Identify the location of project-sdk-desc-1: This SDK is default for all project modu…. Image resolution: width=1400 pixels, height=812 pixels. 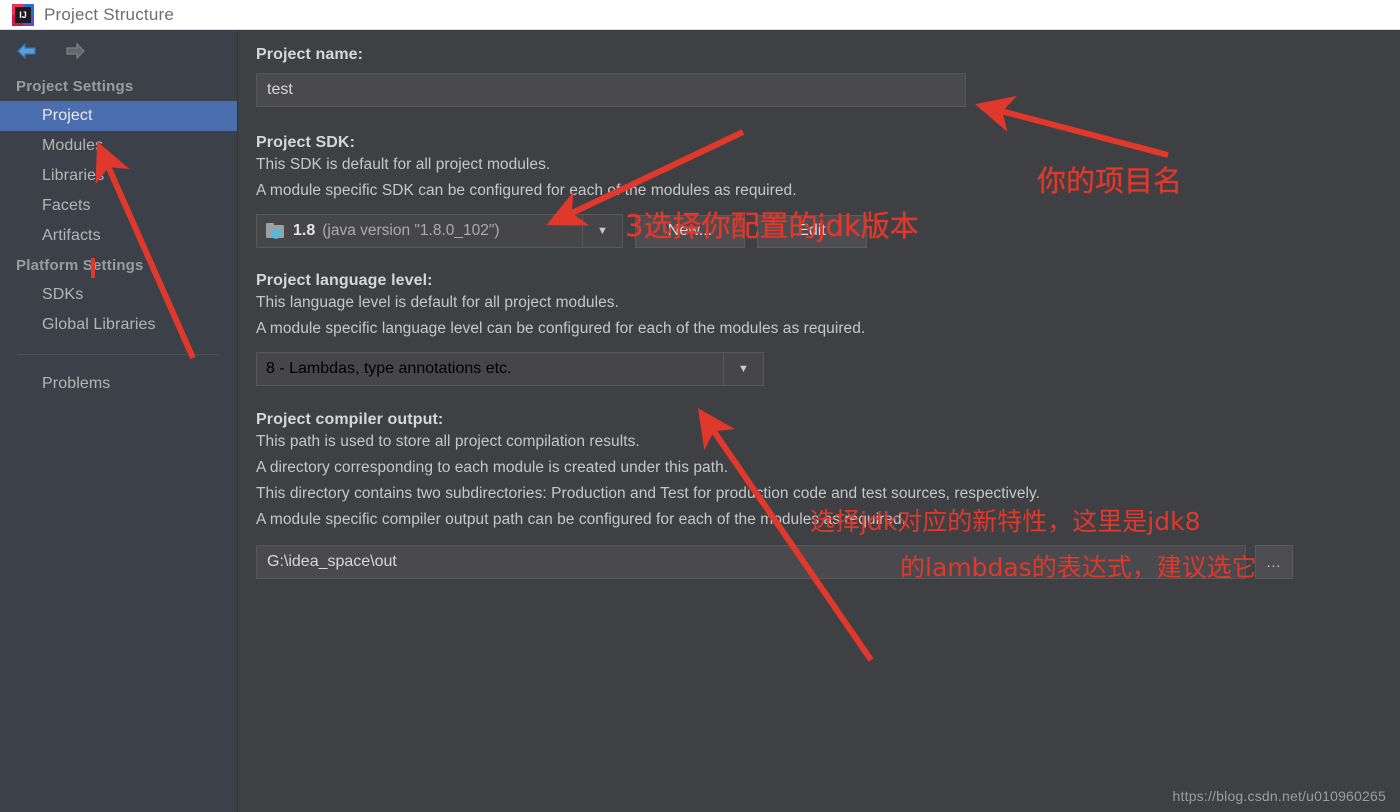
(403, 164).